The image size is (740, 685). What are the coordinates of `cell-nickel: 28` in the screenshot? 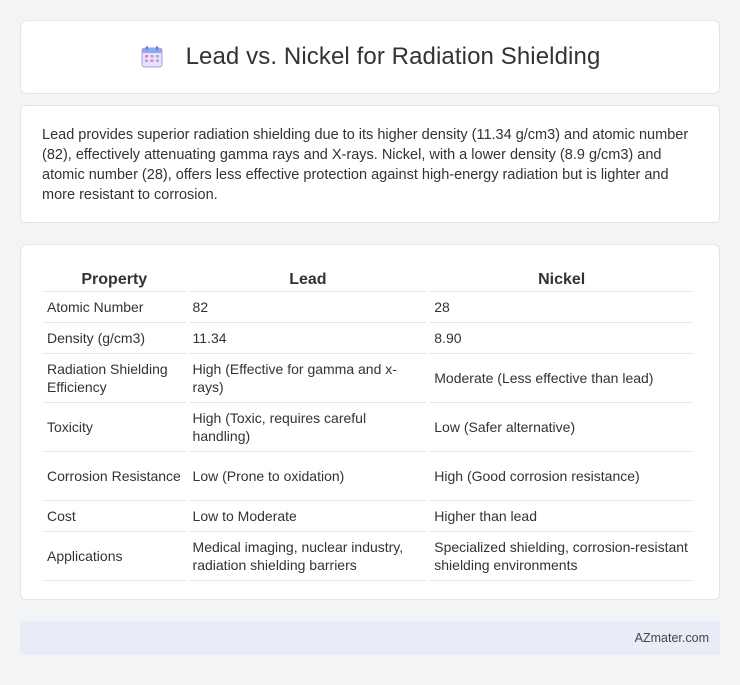 It's located at (561, 307).